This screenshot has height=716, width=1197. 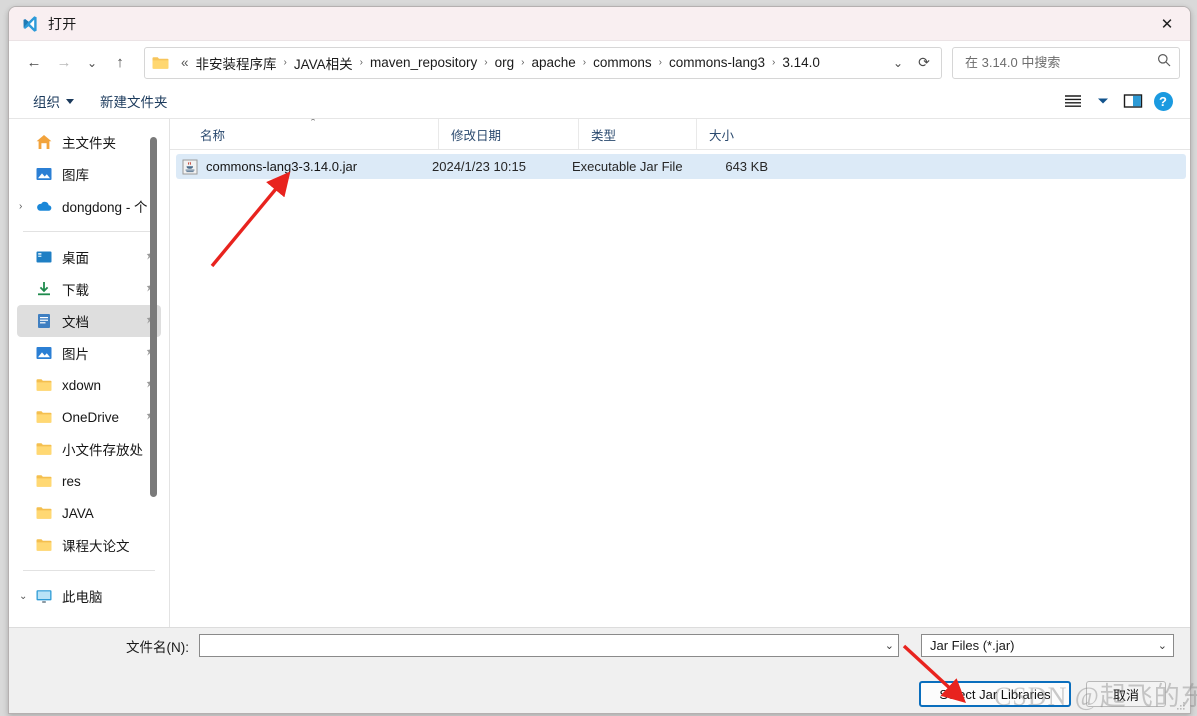 What do you see at coordinates (78, 513) in the screenshot?
I see `sidebar-item-label: JAVA` at bounding box center [78, 513].